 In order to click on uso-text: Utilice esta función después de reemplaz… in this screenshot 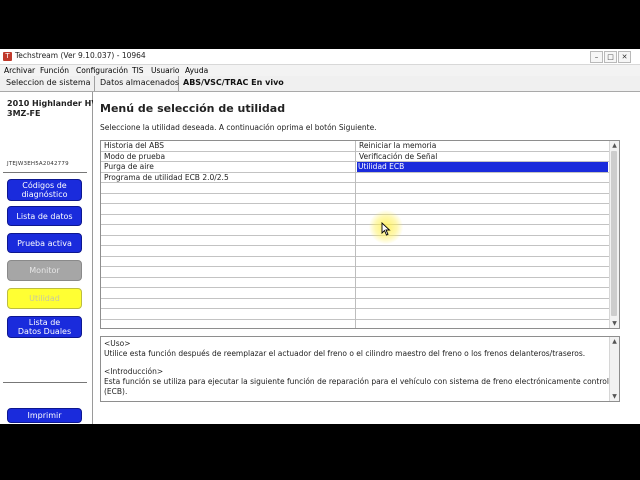, I will do `click(345, 353)`.